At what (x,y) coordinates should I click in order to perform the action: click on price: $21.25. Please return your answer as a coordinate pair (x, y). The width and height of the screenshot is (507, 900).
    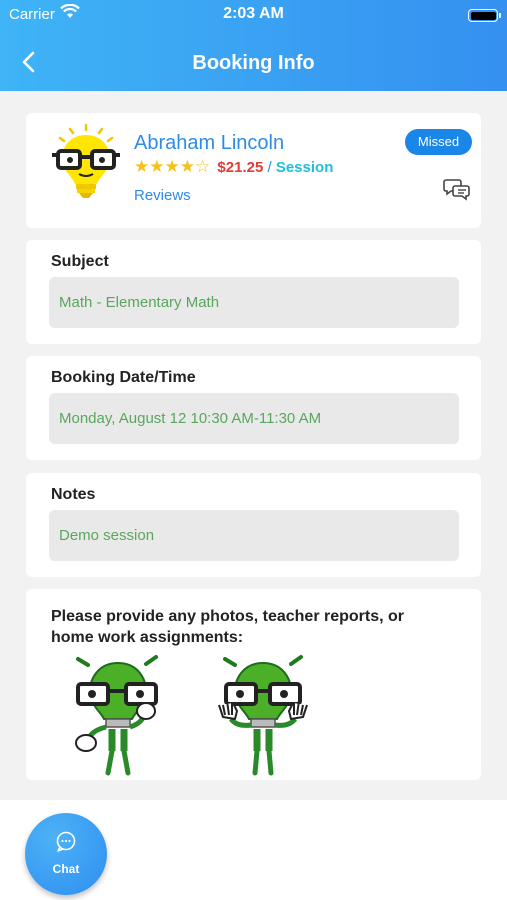
    Looking at the image, I should click on (240, 167).